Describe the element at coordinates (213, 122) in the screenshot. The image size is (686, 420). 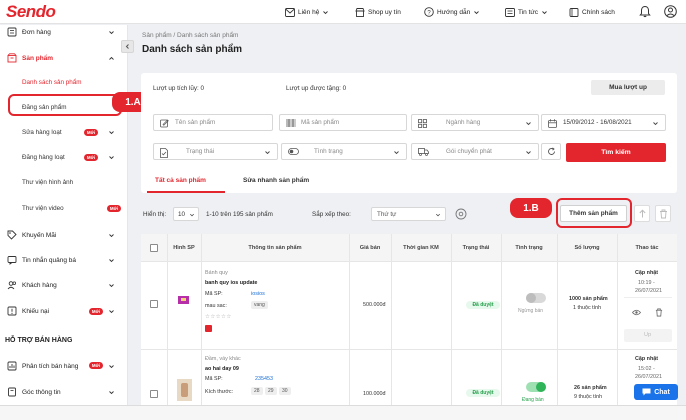
I see `product-name-input: Tên sản phẩm` at that location.